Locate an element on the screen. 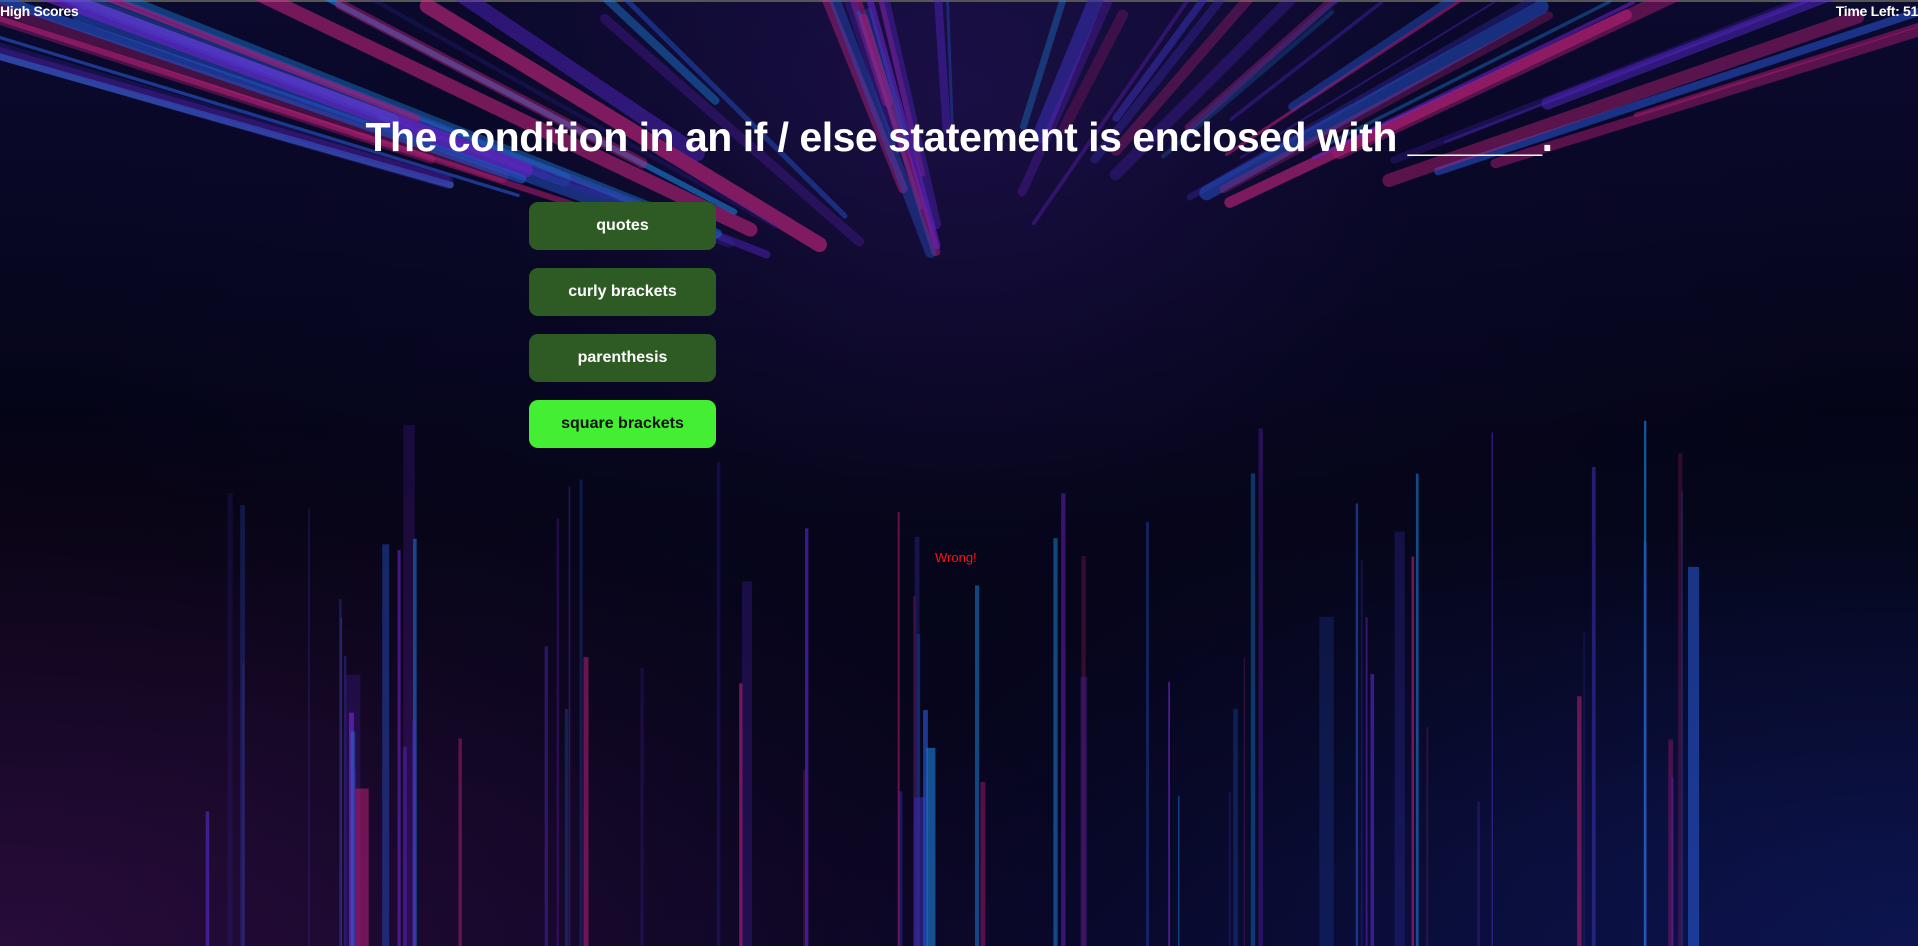 This screenshot has width=1918, height=946. high-scores-link: High Scores is located at coordinates (39, 11).